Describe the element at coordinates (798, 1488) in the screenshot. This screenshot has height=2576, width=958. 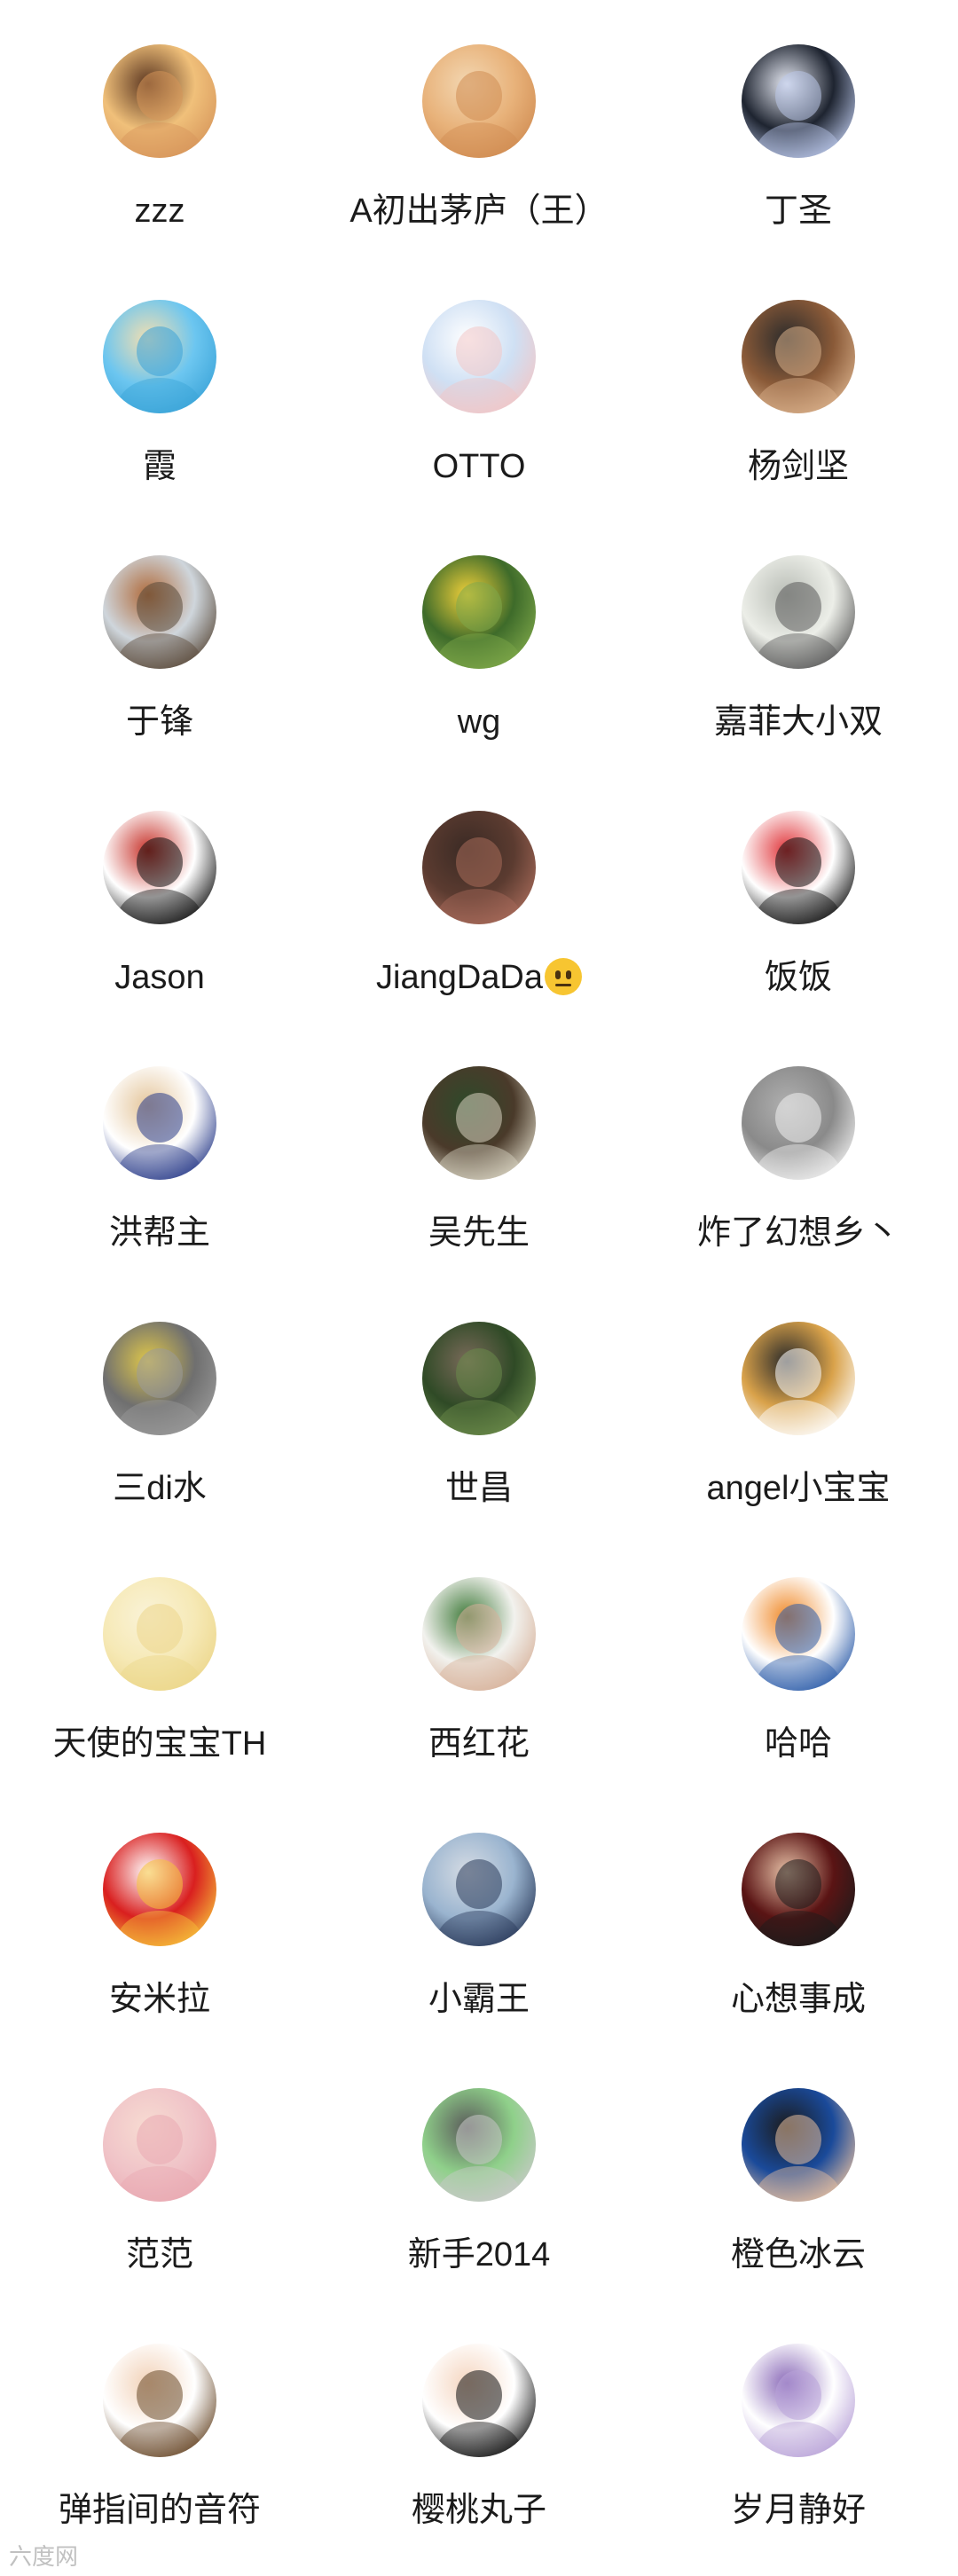
I see `contact-name: angel小宝宝` at that location.